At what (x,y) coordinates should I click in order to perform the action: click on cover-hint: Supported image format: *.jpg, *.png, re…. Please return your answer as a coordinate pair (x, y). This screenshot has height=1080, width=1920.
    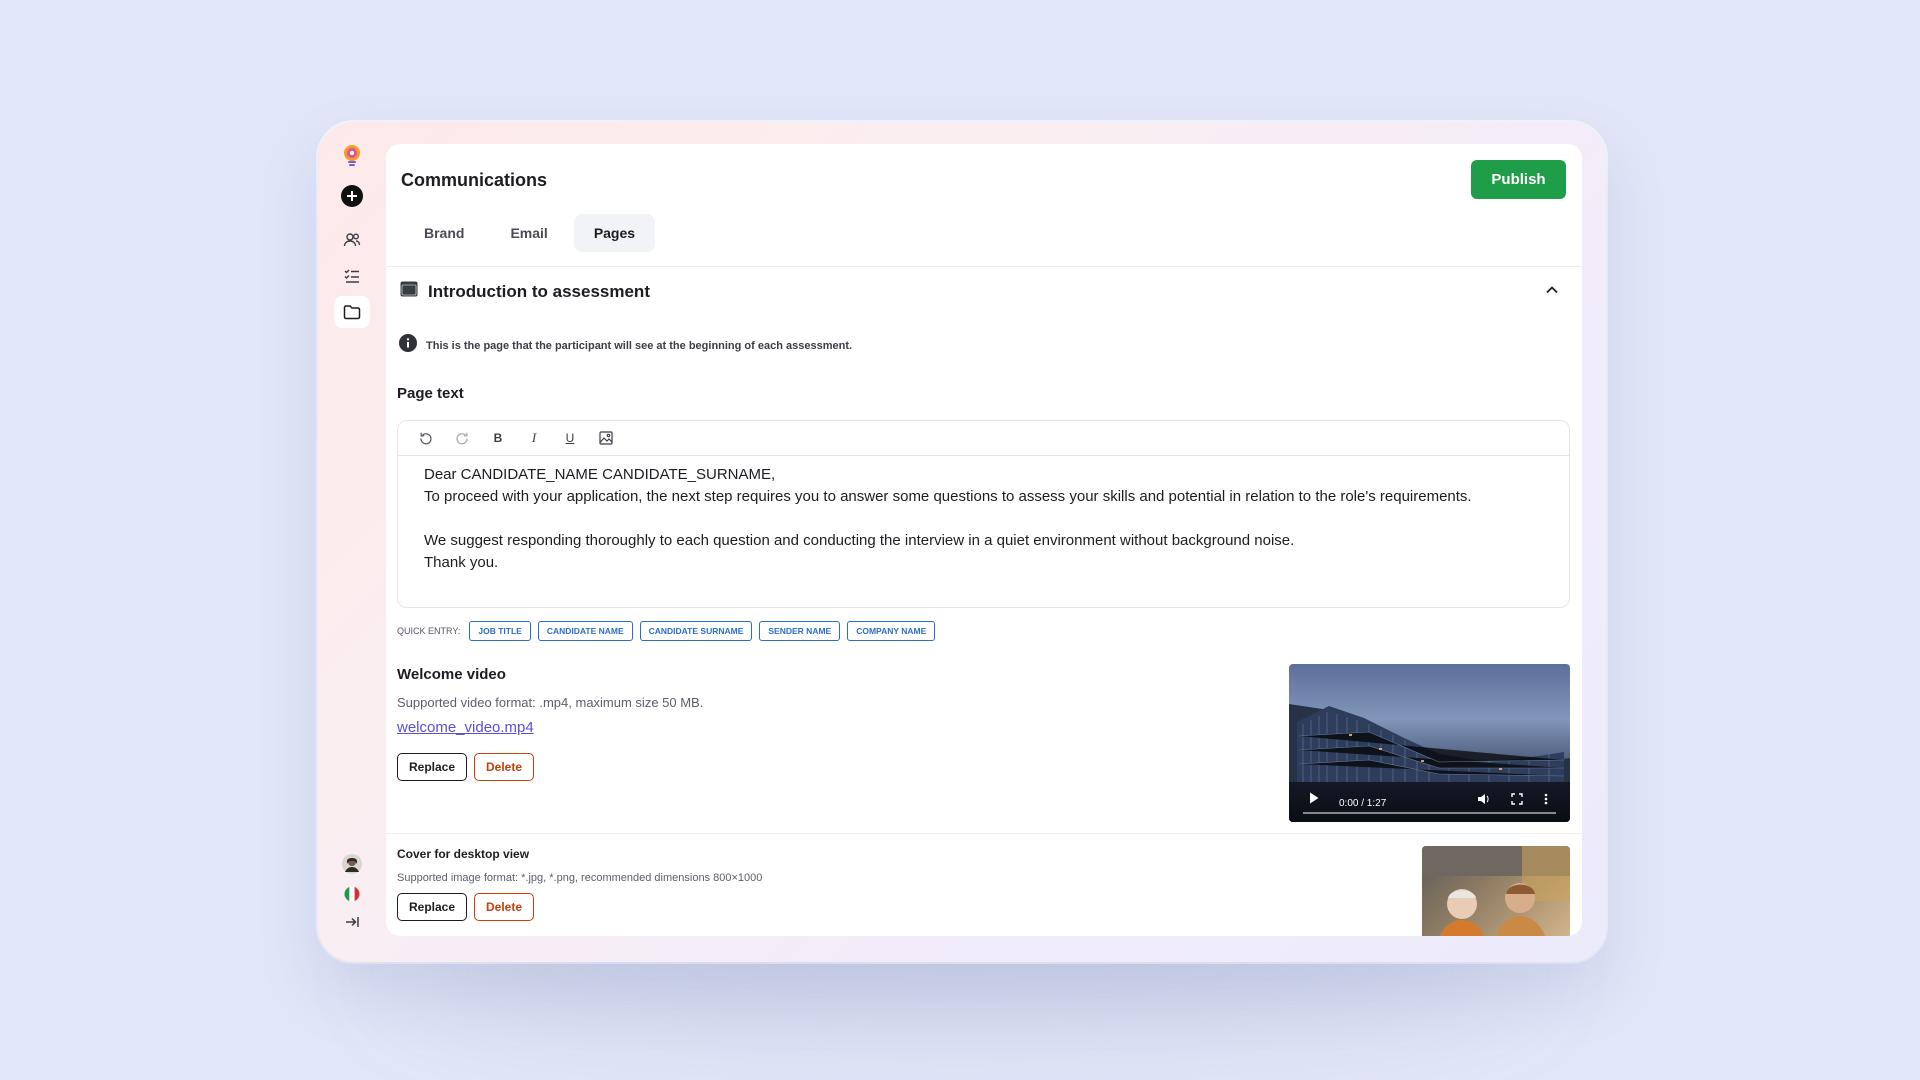
    Looking at the image, I should click on (580, 878).